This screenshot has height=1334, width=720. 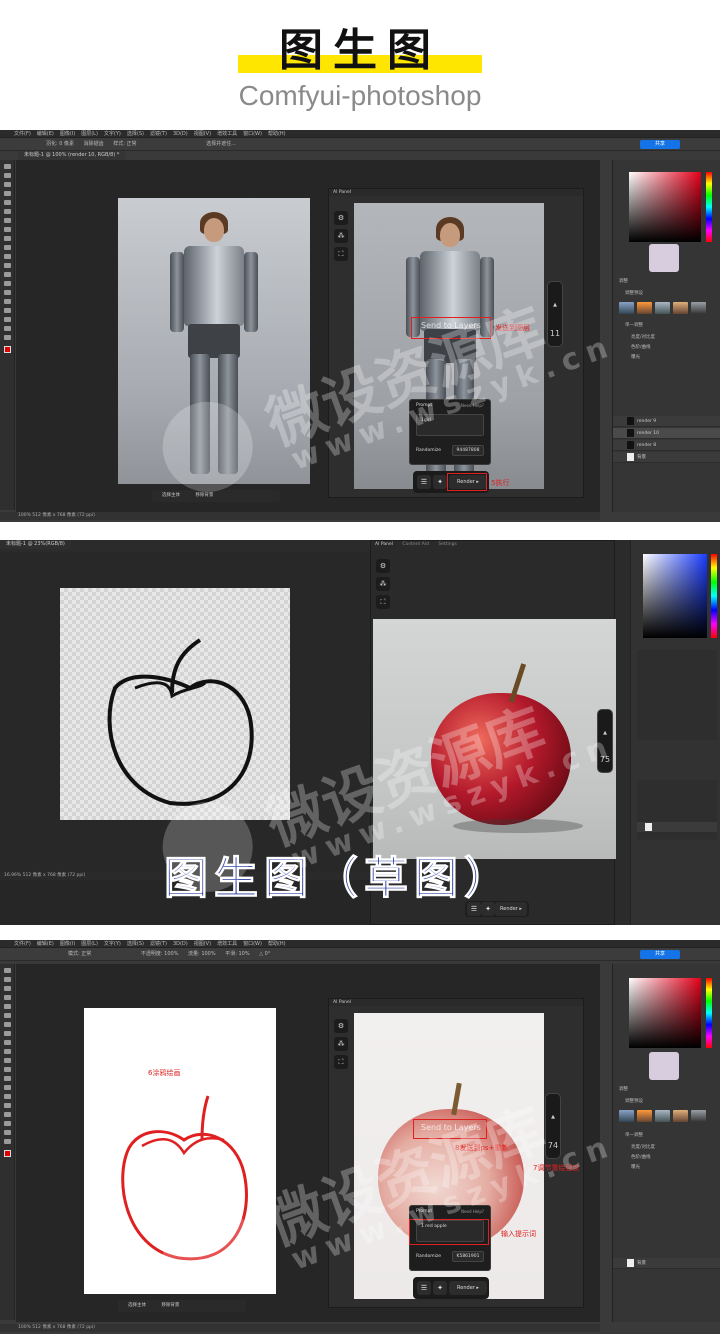 I want to click on opt-opacity: 不透明度: 100%, so click(x=160, y=954).